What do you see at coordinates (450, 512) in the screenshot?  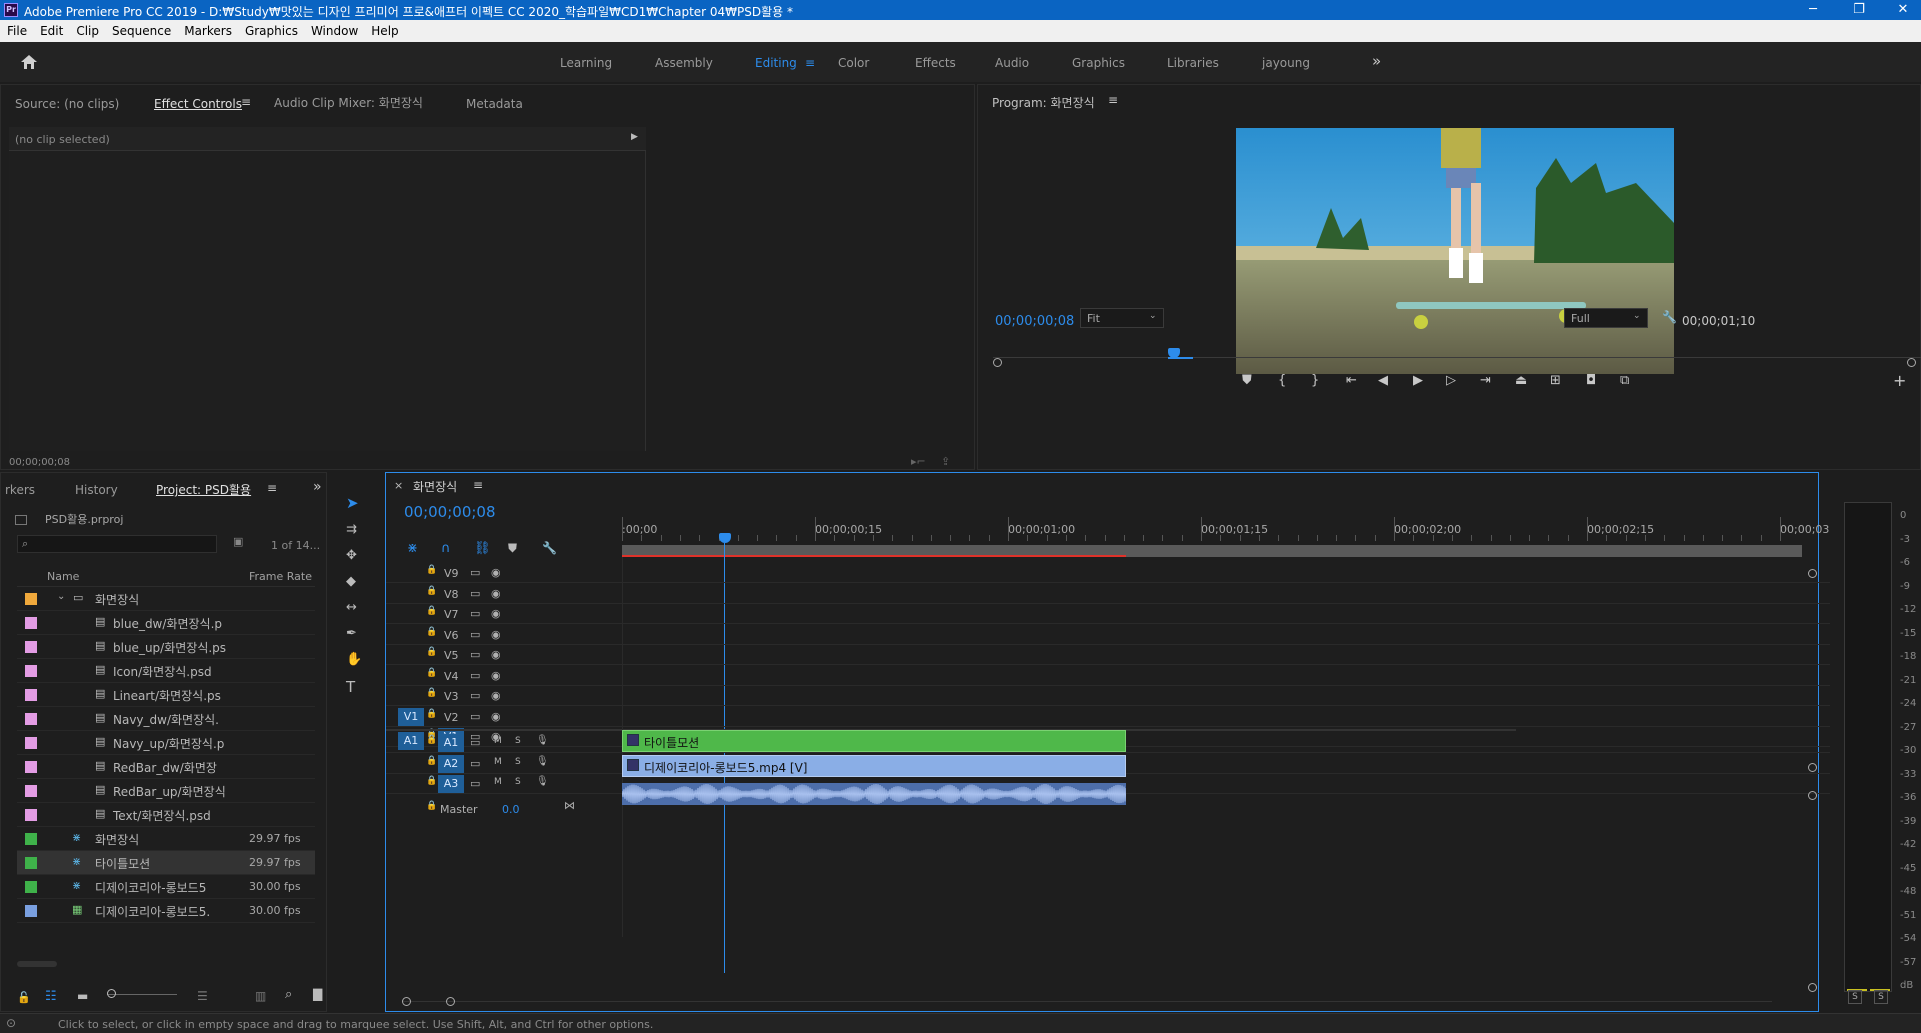 I see `timeline-timecode: 00;00;00;08` at bounding box center [450, 512].